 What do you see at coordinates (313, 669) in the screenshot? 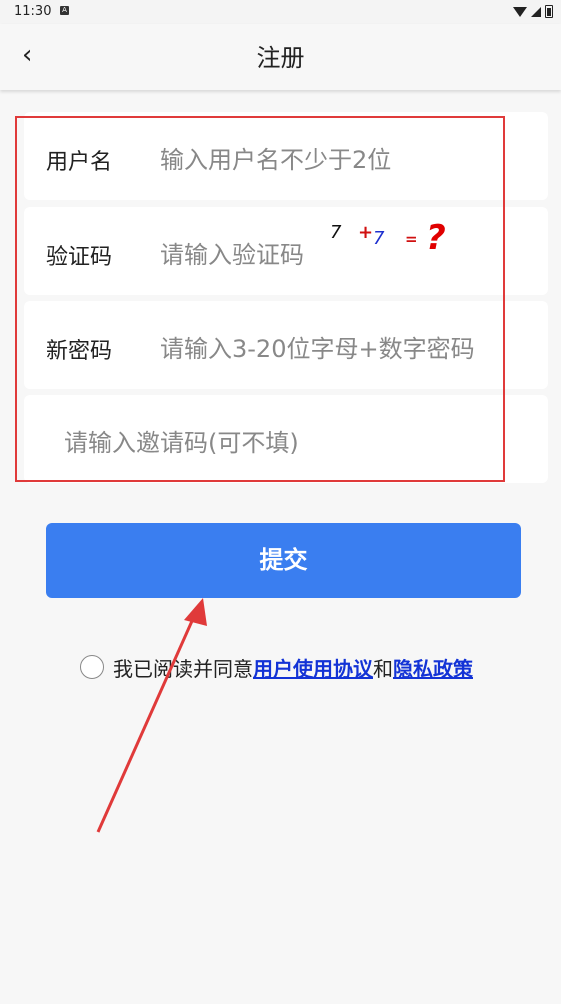
I see `terms-link: 用户使用协议` at bounding box center [313, 669].